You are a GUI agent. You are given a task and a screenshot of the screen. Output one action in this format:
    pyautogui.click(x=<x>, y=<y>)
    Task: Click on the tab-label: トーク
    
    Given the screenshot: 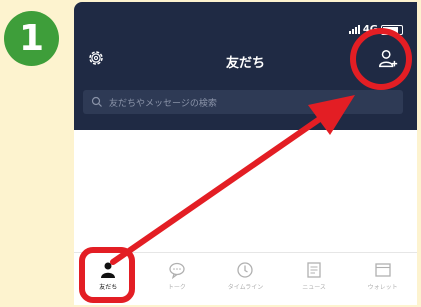 What is the action you would take?
    pyautogui.click(x=176, y=287)
    